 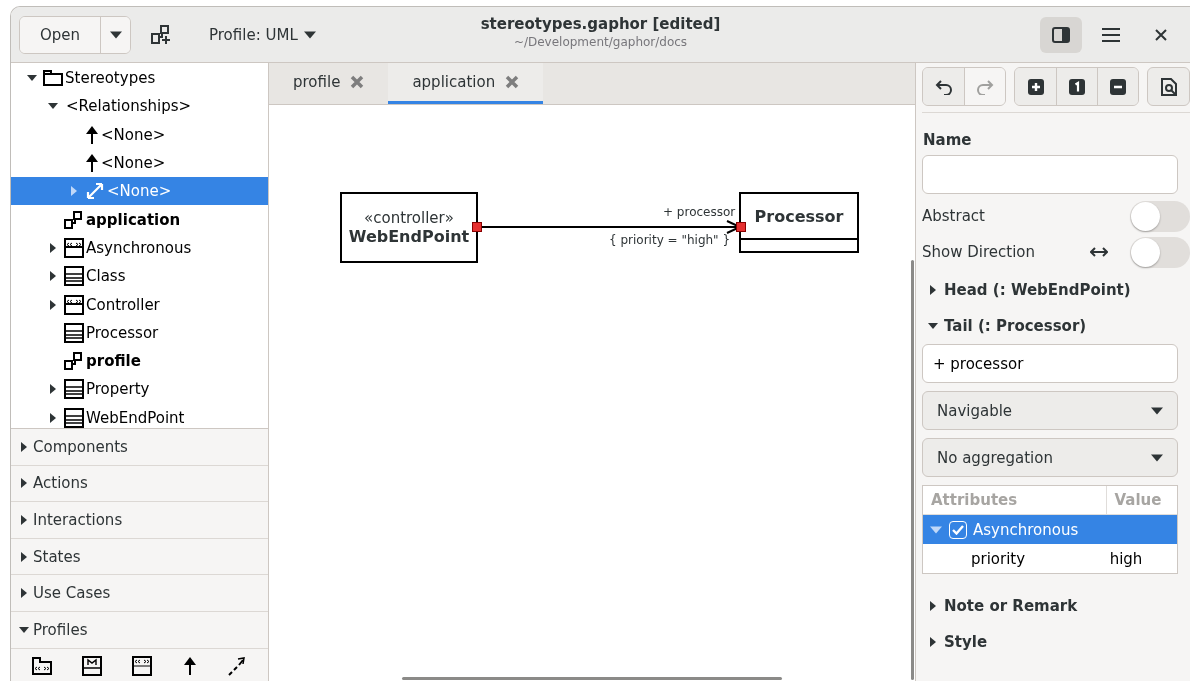 What do you see at coordinates (1050, 410) in the screenshot?
I see `navigability-dropdown: Navigable` at bounding box center [1050, 410].